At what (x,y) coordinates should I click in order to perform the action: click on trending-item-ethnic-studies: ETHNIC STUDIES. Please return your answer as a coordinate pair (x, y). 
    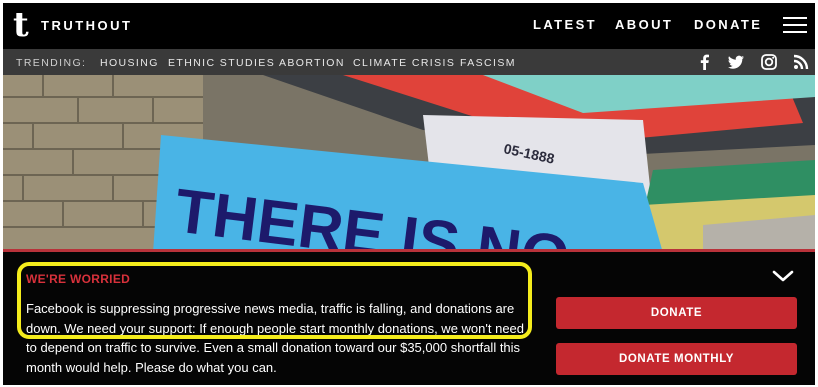
    Looking at the image, I should click on (221, 63).